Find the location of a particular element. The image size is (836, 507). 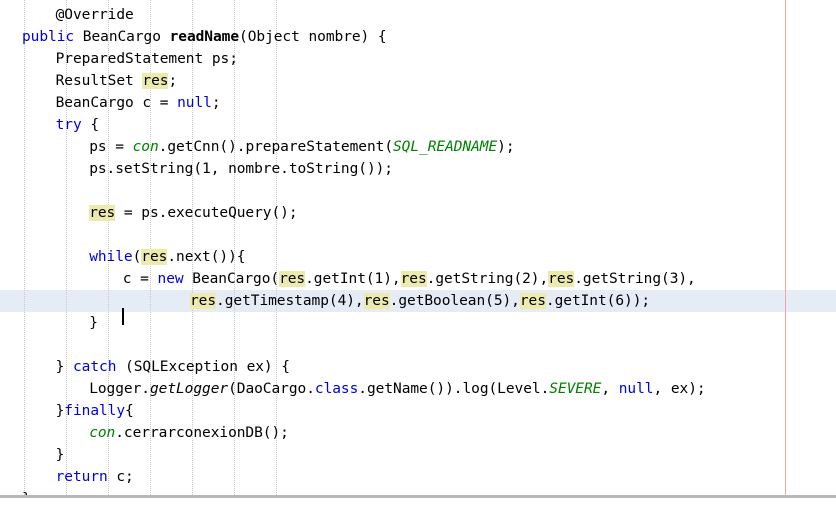

code-line-text: ResultSet res; is located at coordinates (88, 81).